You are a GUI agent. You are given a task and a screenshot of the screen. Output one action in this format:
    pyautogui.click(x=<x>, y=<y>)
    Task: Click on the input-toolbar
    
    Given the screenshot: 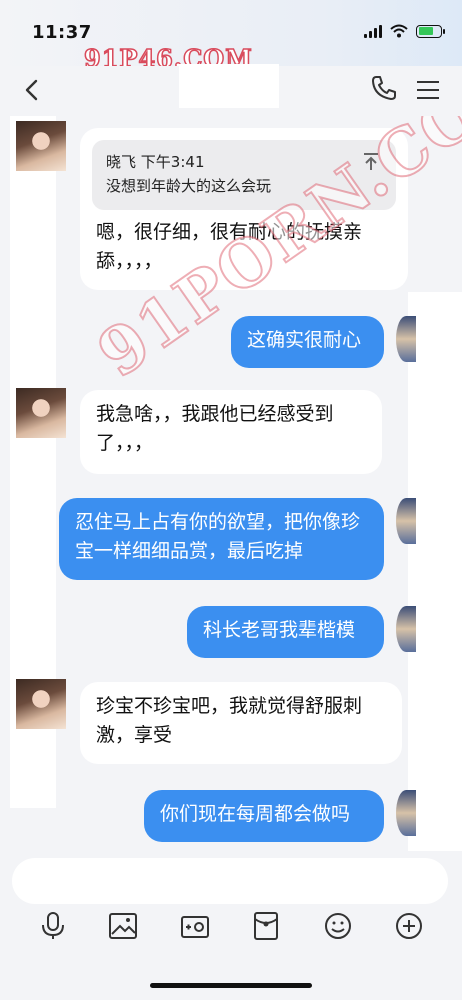 What is the action you would take?
    pyautogui.click(x=231, y=931)
    